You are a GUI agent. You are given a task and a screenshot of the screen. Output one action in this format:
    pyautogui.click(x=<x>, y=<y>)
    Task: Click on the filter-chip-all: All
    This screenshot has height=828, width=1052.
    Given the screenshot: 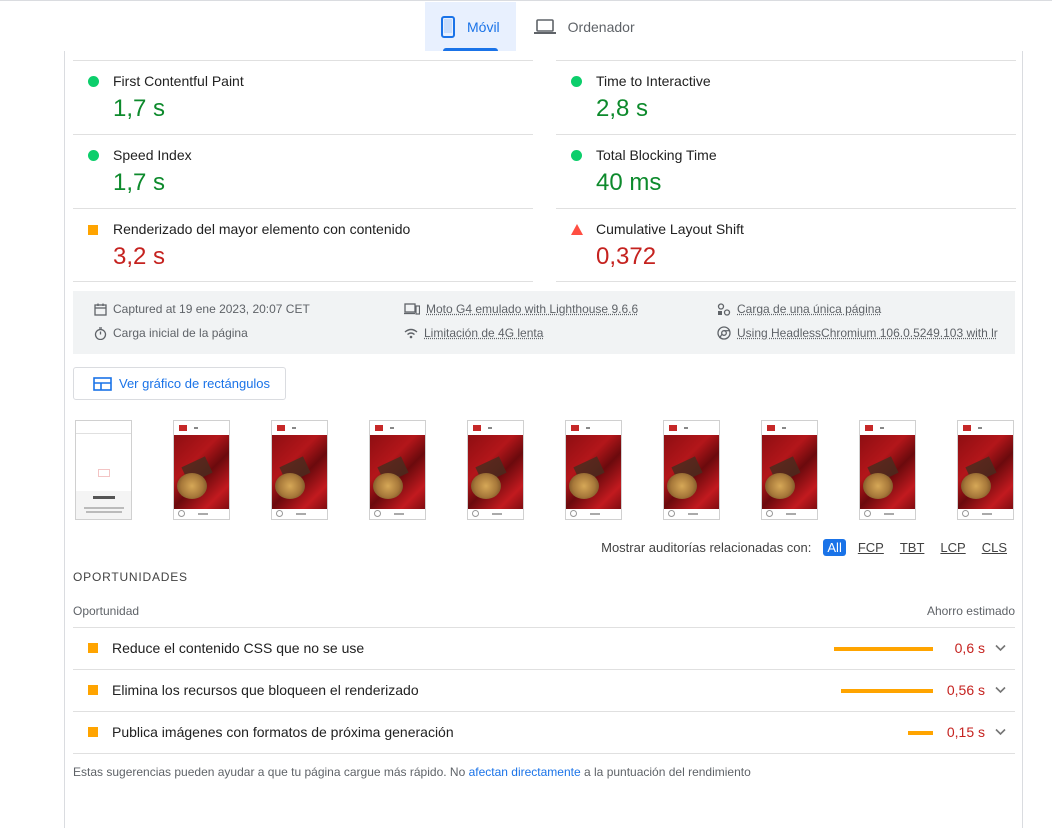 What is the action you would take?
    pyautogui.click(x=834, y=547)
    